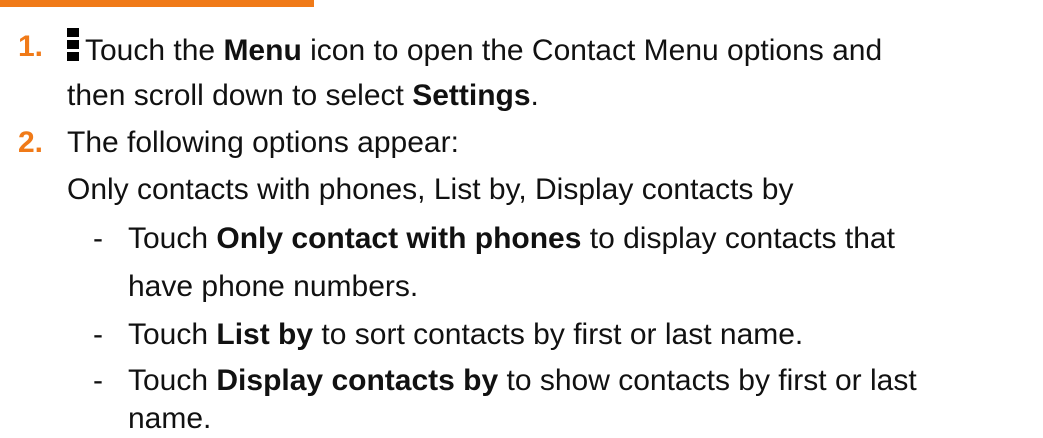 This screenshot has height=438, width=1043. Describe the element at coordinates (73, 45) in the screenshot. I see `vertical-dots-menu-icon` at that location.